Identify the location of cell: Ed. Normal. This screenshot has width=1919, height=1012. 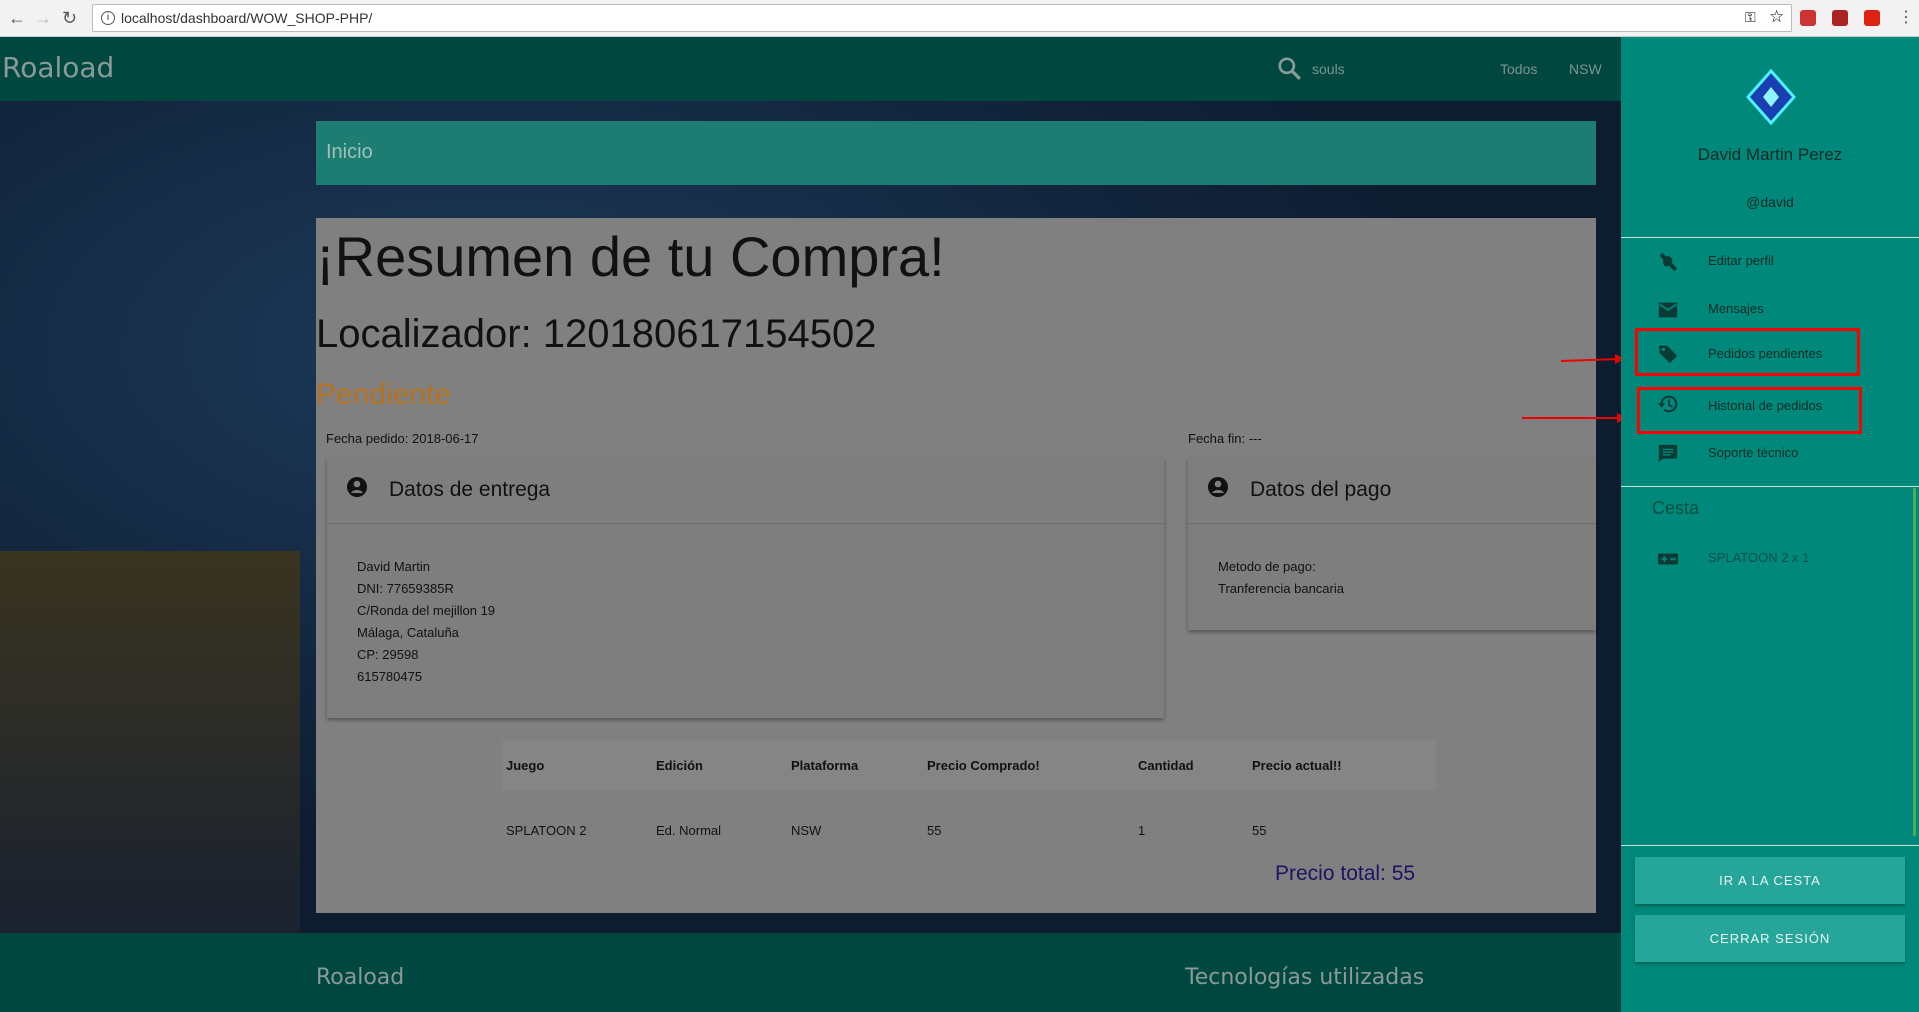
(689, 830).